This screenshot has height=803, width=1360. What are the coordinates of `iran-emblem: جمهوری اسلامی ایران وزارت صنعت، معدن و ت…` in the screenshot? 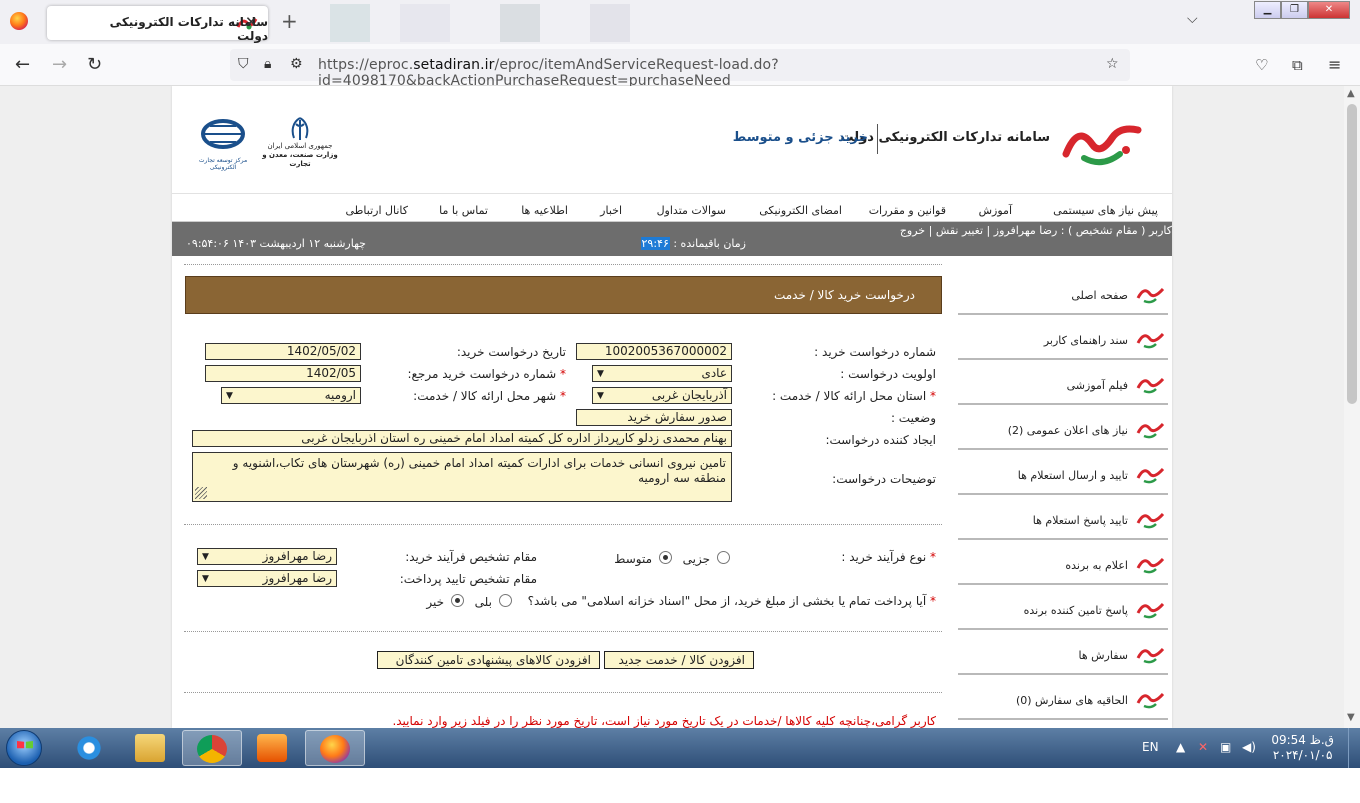 It's located at (300, 142).